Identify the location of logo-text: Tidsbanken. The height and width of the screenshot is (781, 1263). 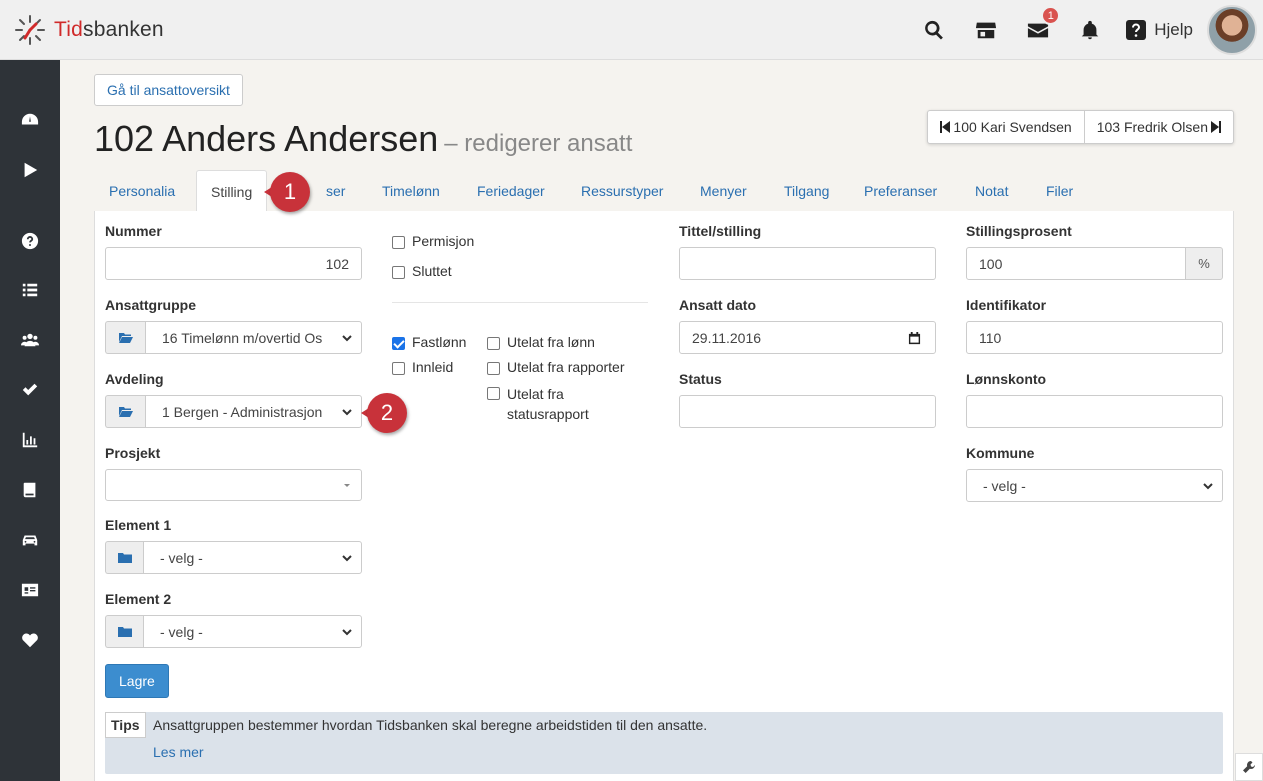
(109, 29).